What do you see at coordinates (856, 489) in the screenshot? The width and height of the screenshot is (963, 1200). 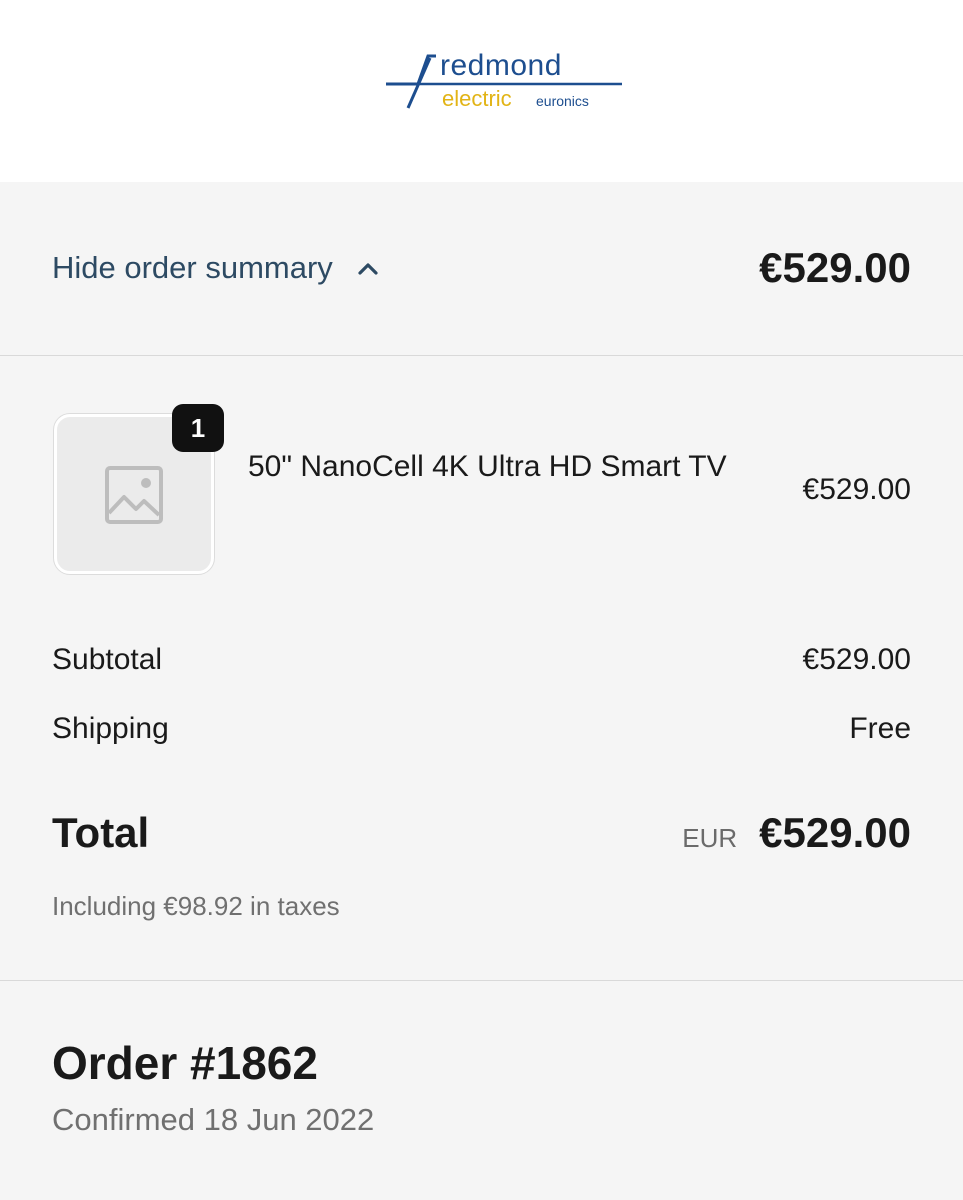 I see `product-price: €529.00` at bounding box center [856, 489].